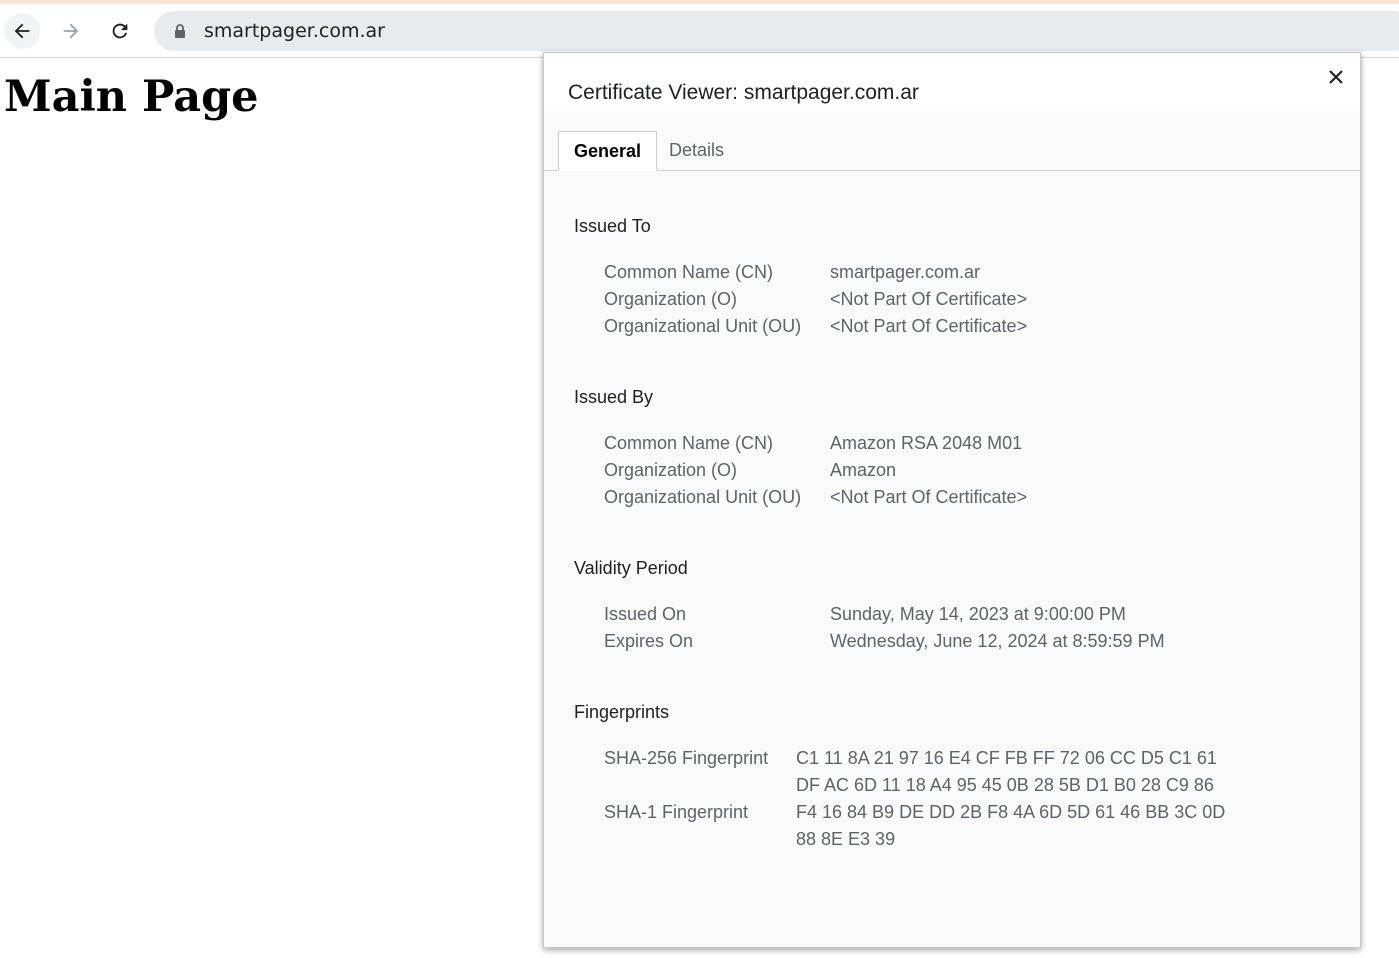  What do you see at coordinates (676, 812) in the screenshot?
I see `sha1-label: SHA-1 Fingerprint` at bounding box center [676, 812].